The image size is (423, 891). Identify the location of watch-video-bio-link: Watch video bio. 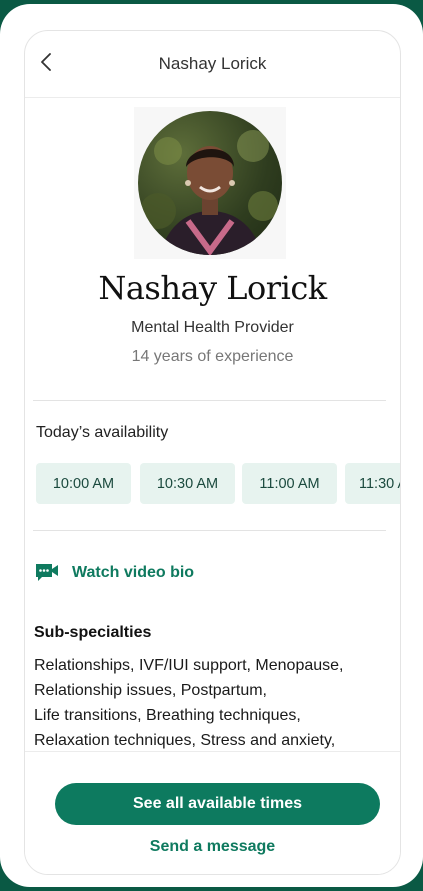
(114, 573).